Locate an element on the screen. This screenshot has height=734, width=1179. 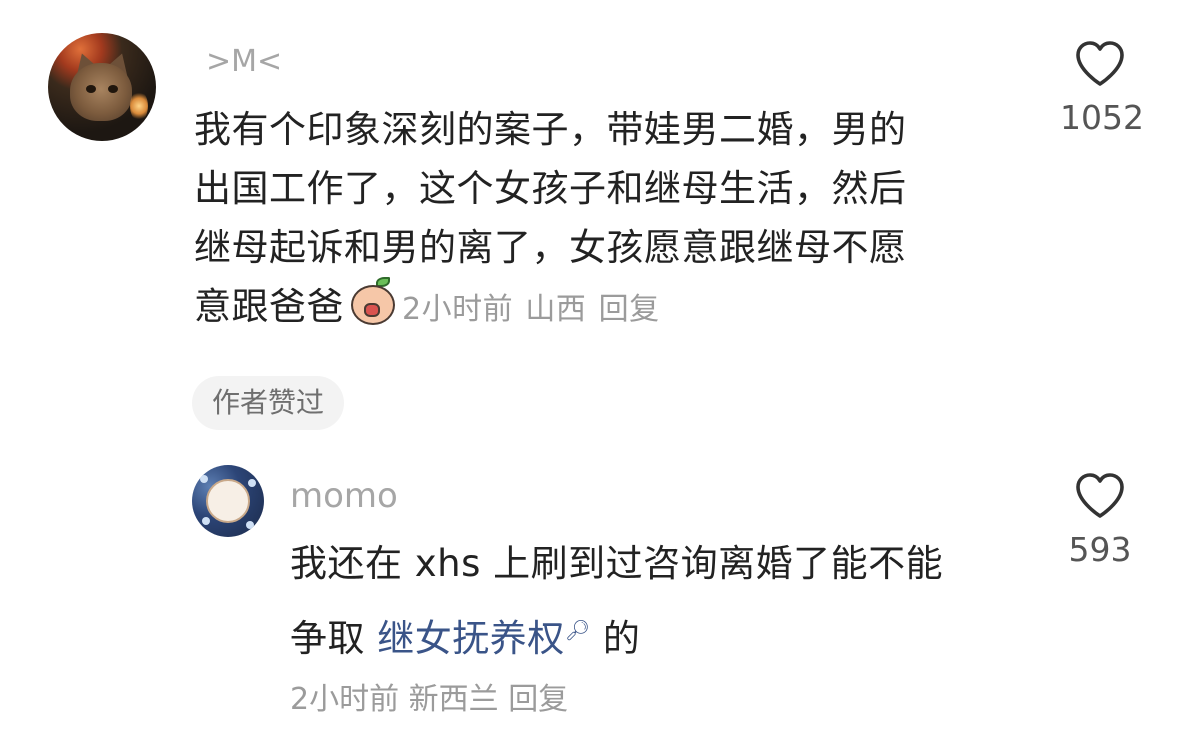
reply-meta: 2小时前 新西兰 回复 is located at coordinates (429, 696).